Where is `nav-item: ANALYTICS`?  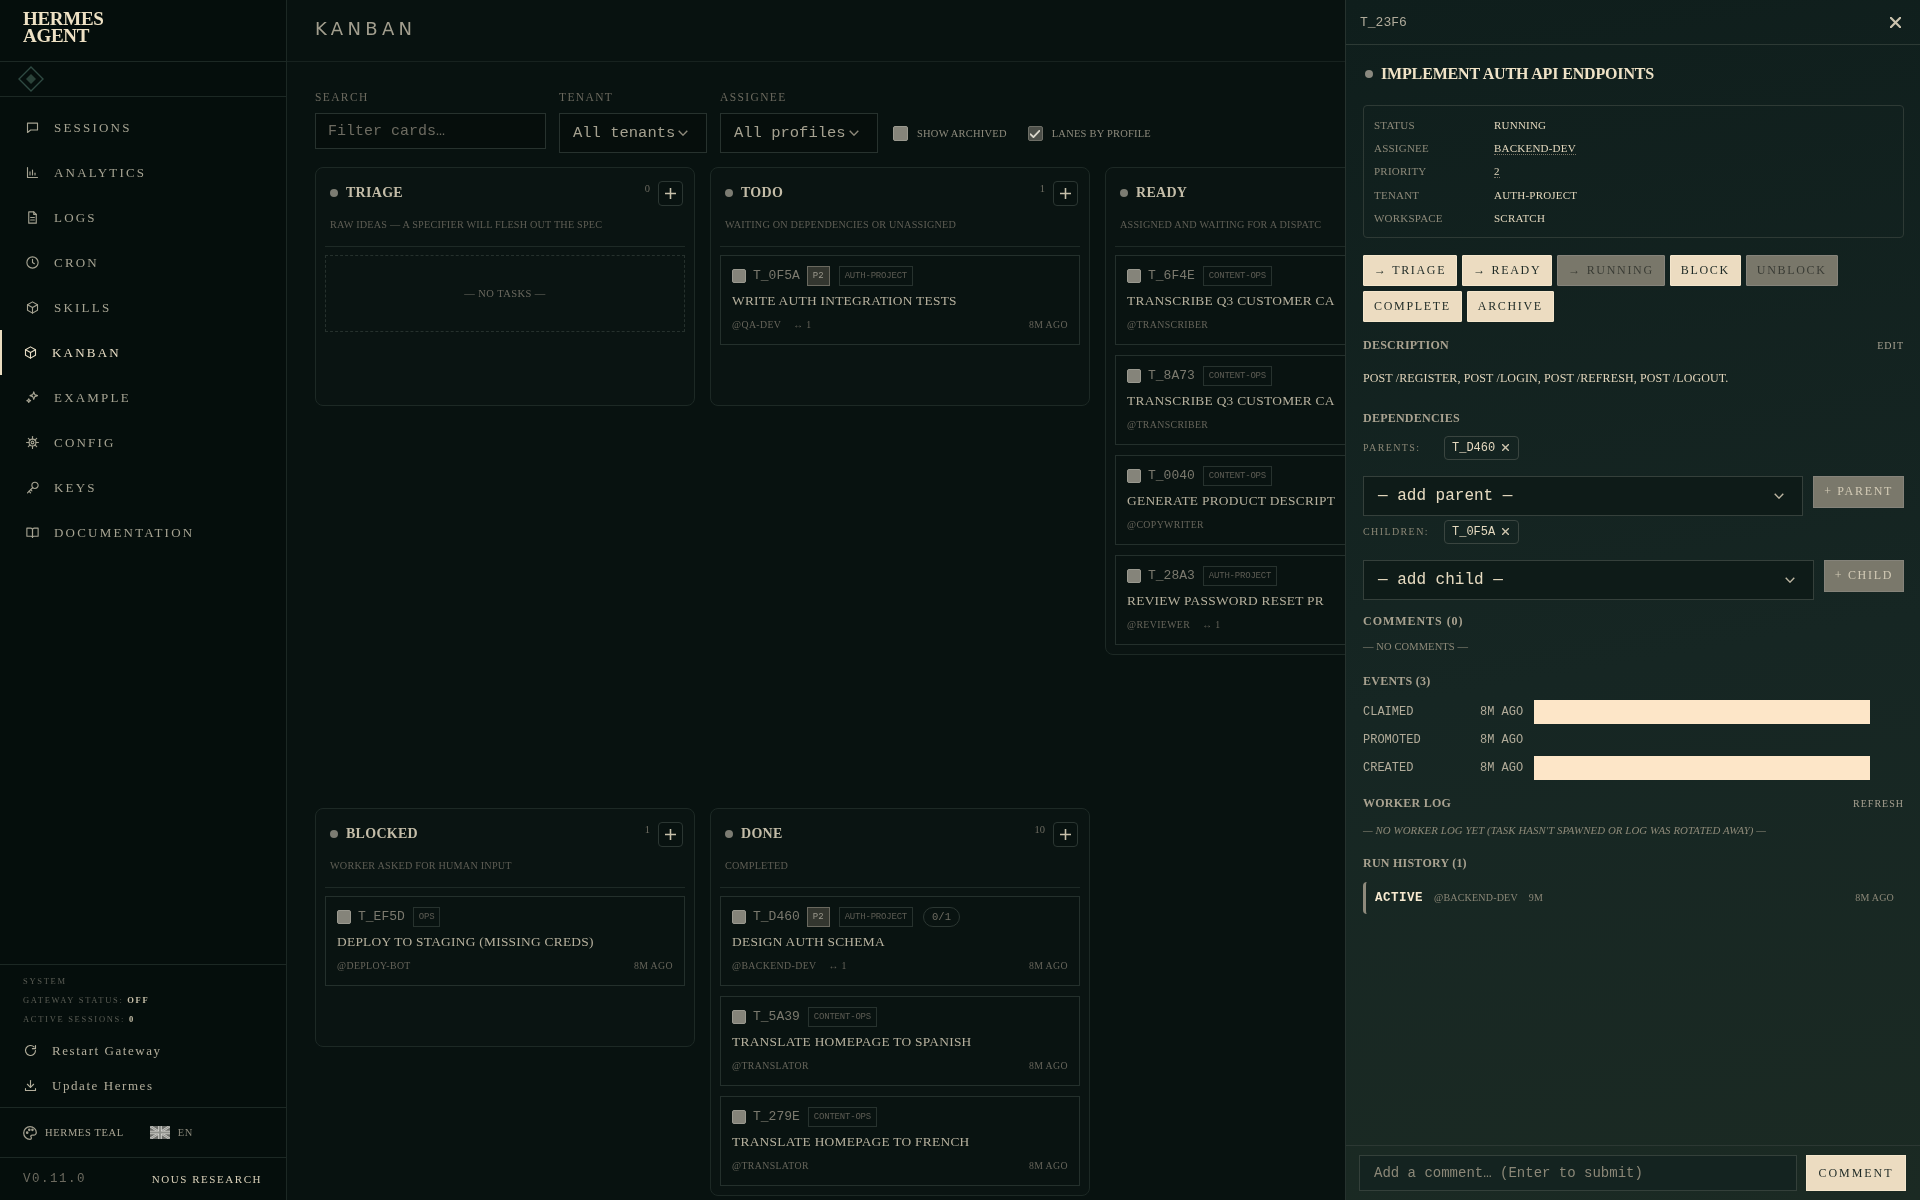
nav-item: ANALYTICS is located at coordinates (143, 172).